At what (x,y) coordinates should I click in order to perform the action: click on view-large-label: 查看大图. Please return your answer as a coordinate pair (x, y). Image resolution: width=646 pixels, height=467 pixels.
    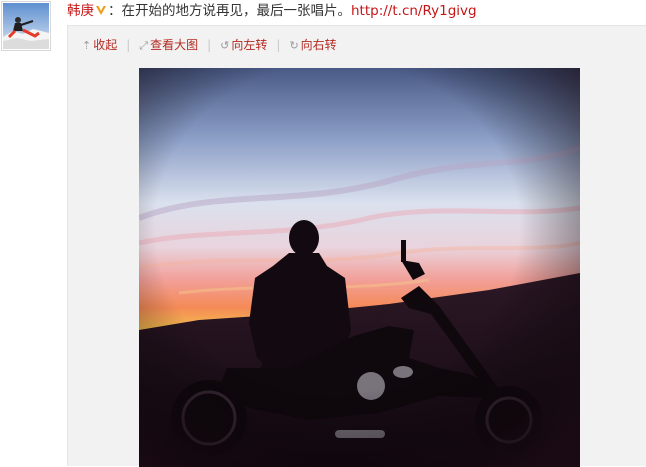
    Looking at the image, I should click on (174, 45).